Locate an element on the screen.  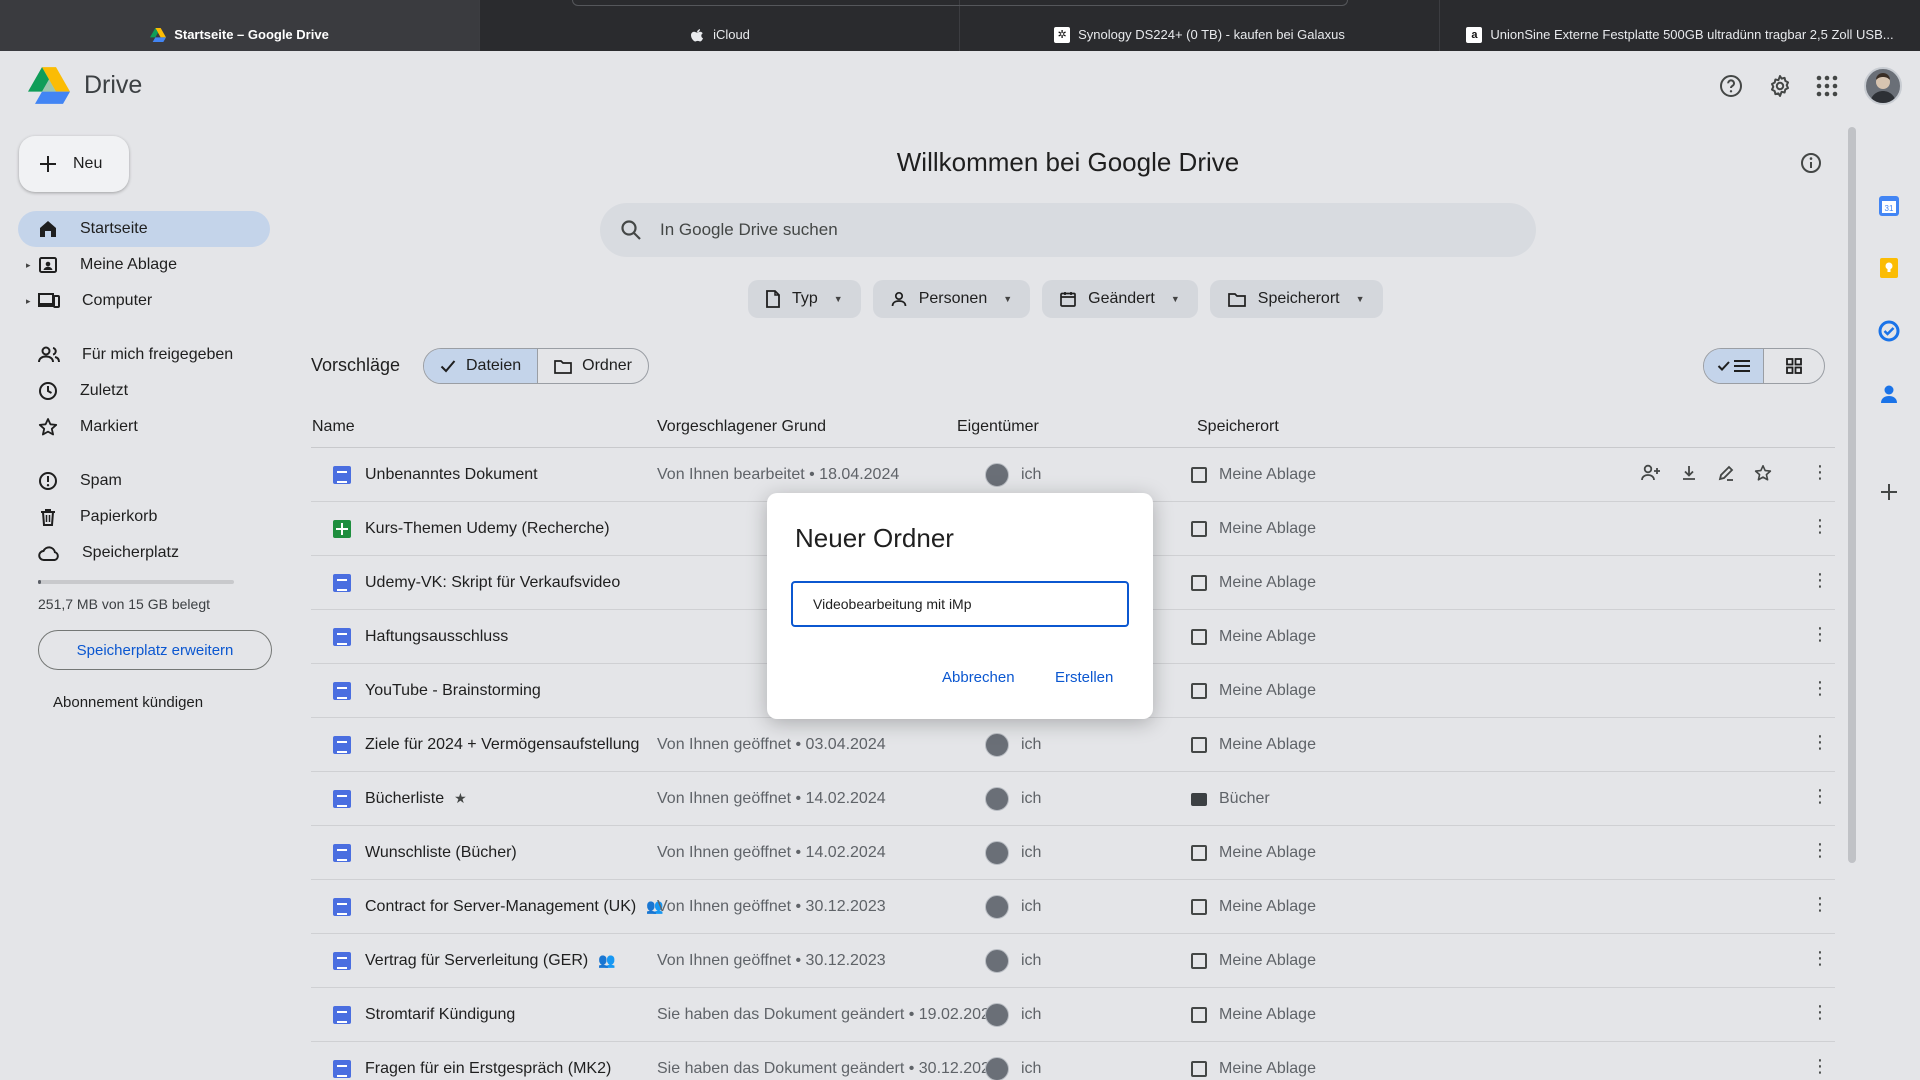
file-name-text: Vertrag für Serverleitung (GER) is located at coordinates (477, 960).